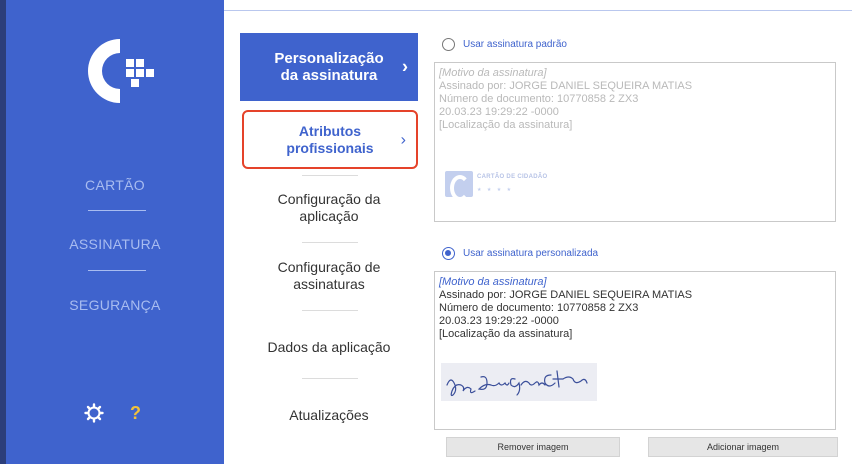  Describe the element at coordinates (329, 216) in the screenshot. I see `menu-item-label: aplicação` at that location.